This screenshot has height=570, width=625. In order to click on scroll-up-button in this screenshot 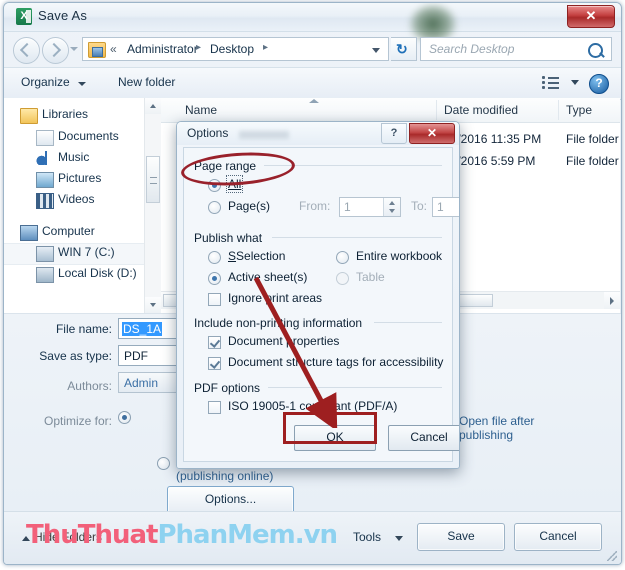, I will do `click(153, 106)`.